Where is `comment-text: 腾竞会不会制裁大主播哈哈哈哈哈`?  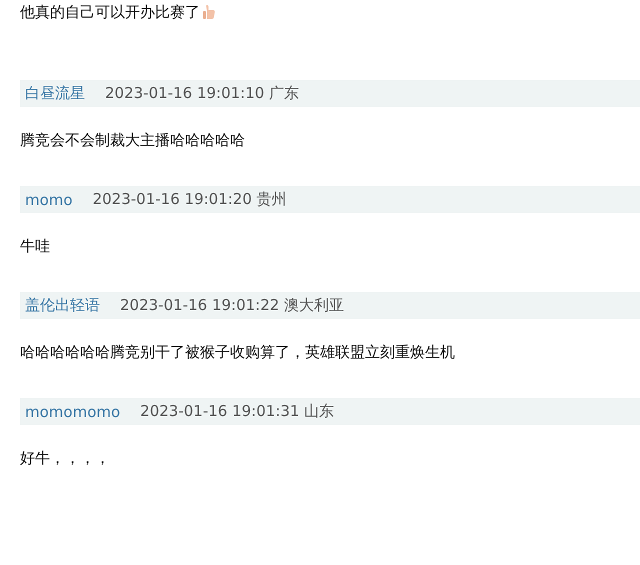
comment-text: 腾竞会不会制裁大主播哈哈哈哈哈 is located at coordinates (132, 140).